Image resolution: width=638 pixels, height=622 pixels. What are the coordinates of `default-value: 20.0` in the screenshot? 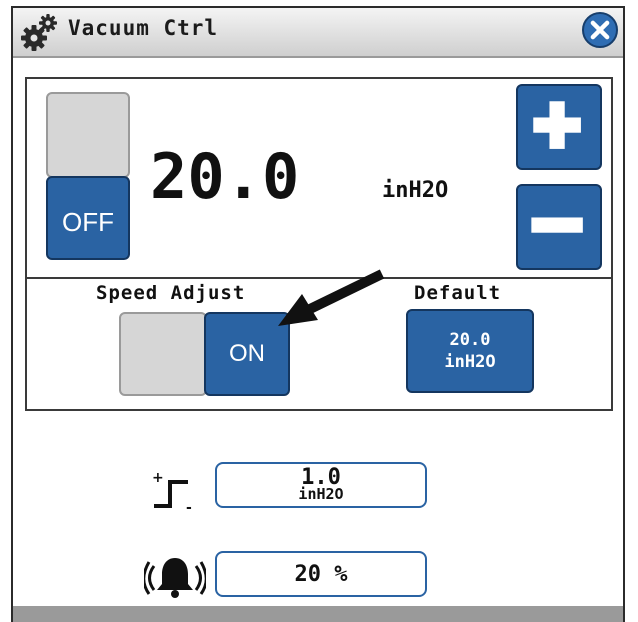 It's located at (470, 340).